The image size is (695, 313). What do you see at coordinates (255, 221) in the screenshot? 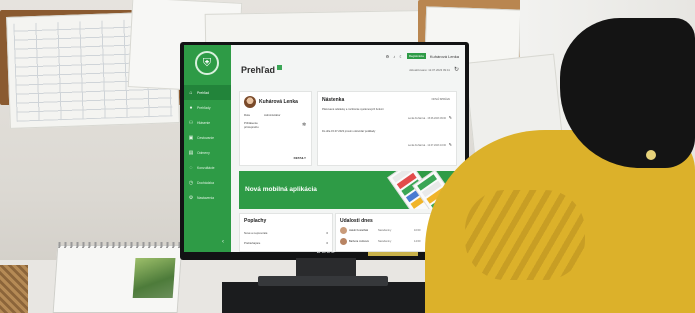
I see `alarms-title: Poplachy` at bounding box center [255, 221].